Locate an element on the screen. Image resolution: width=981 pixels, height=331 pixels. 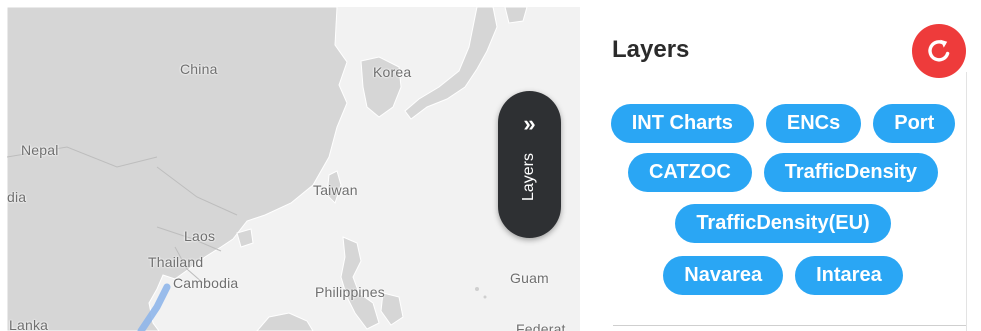
layer-chip-port: Port is located at coordinates (914, 123).